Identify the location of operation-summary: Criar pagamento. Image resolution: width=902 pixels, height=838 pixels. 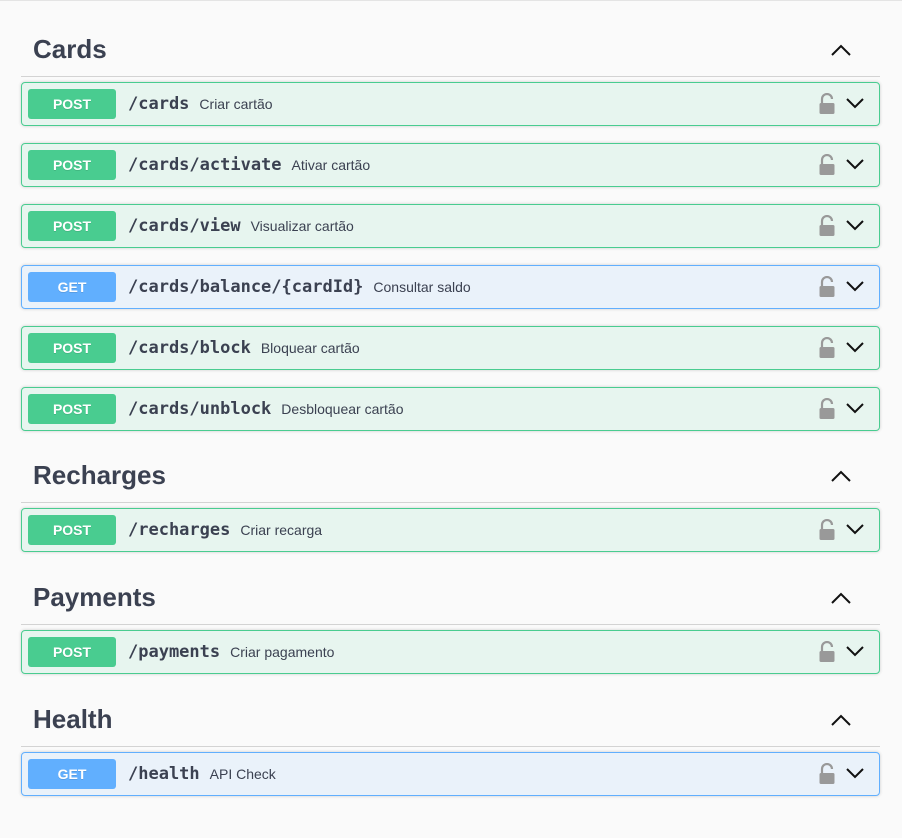
(282, 652).